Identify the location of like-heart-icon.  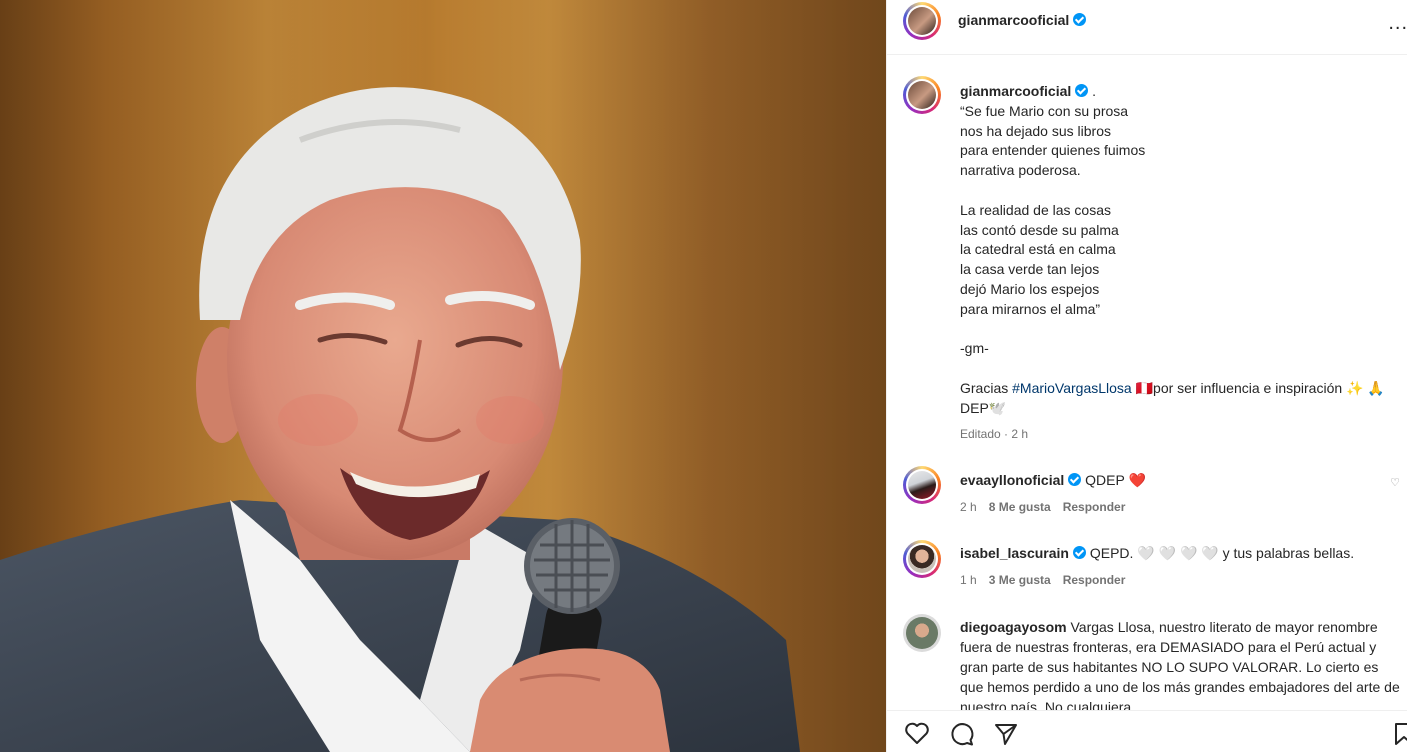
(917, 733).